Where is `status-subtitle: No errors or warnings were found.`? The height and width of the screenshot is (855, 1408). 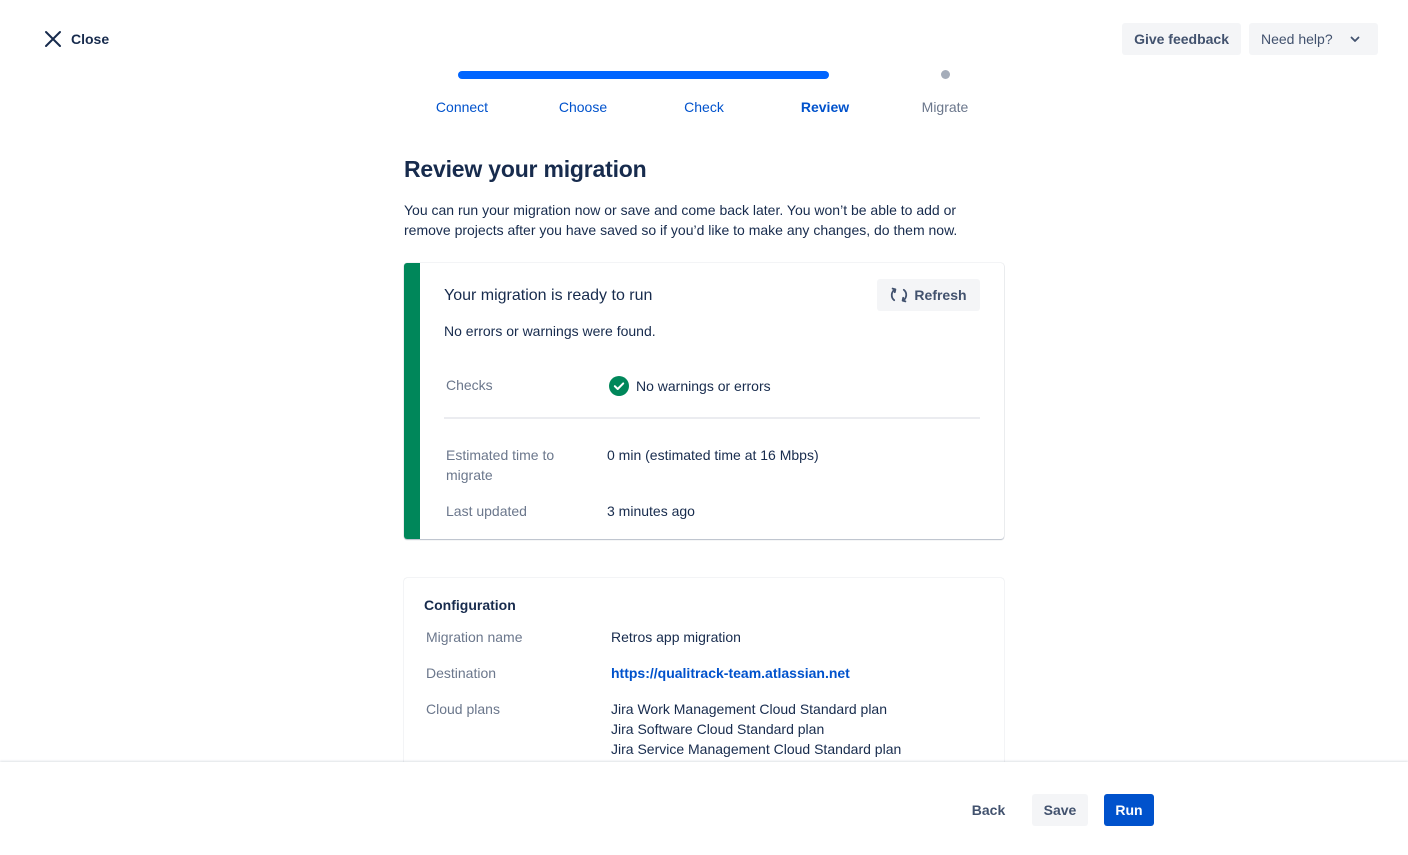 status-subtitle: No errors or warnings were found. is located at coordinates (550, 331).